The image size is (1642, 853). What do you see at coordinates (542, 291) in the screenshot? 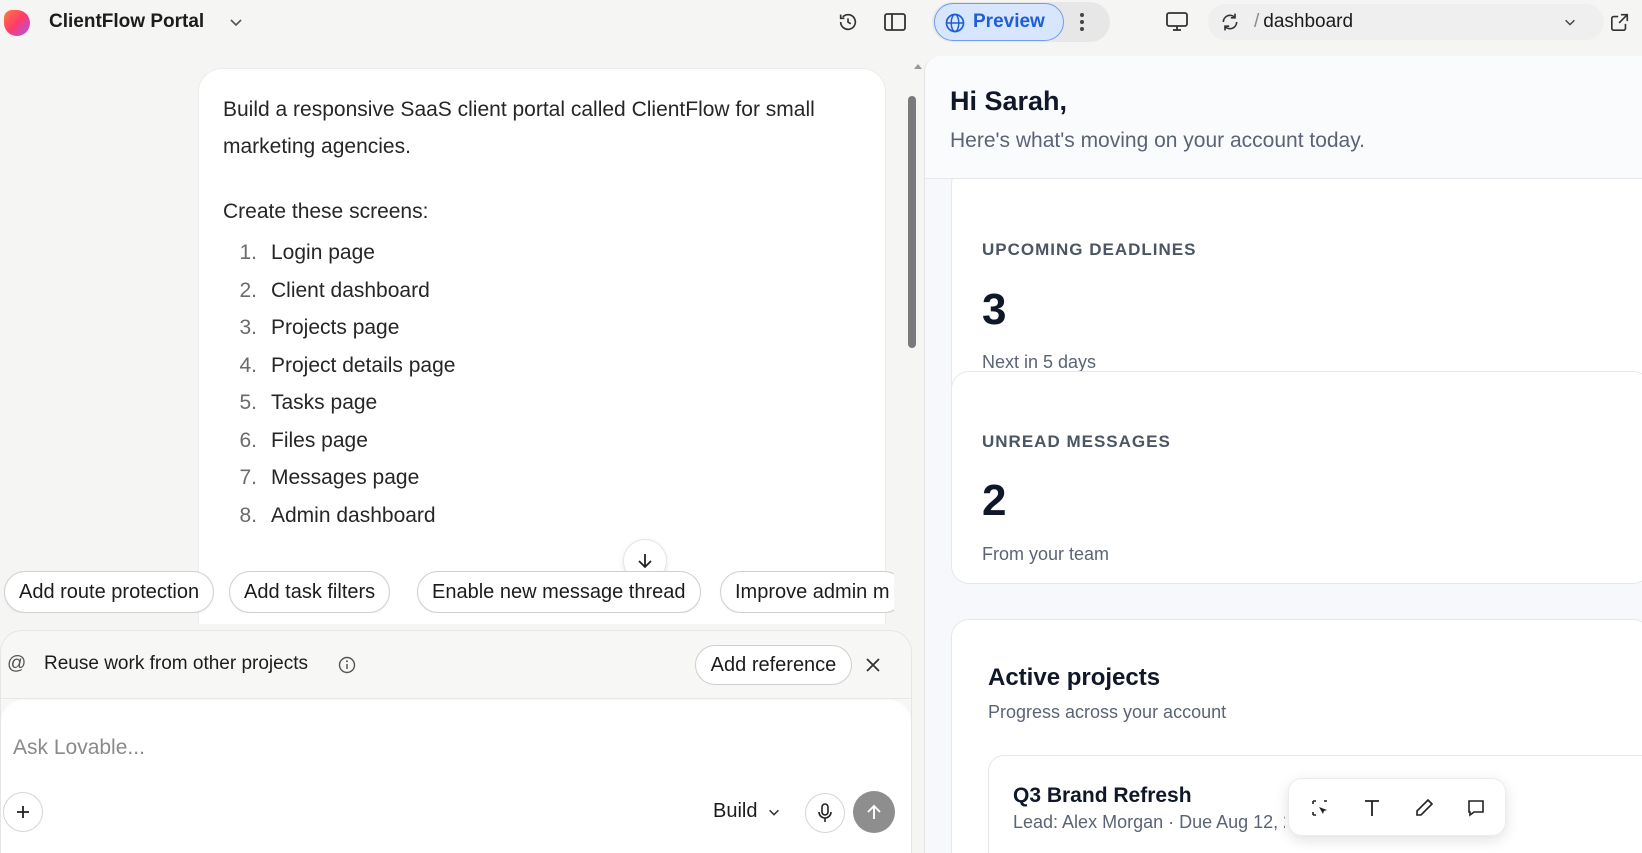
I see `list-item: 2. Client dashboard` at bounding box center [542, 291].